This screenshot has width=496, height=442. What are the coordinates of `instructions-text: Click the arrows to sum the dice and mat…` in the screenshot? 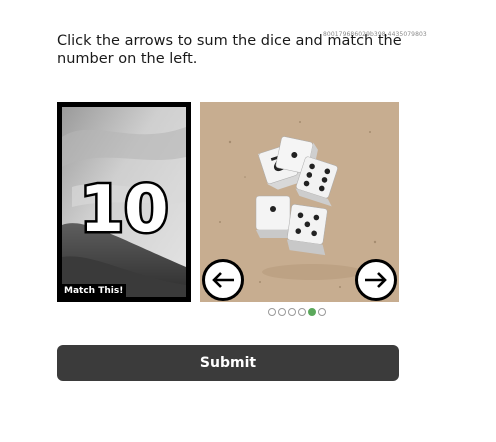 It's located at (229, 50).